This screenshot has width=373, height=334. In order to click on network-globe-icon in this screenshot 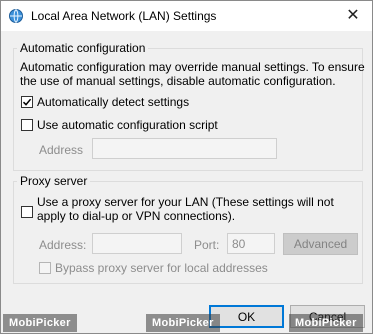, I will do `click(16, 16)`.